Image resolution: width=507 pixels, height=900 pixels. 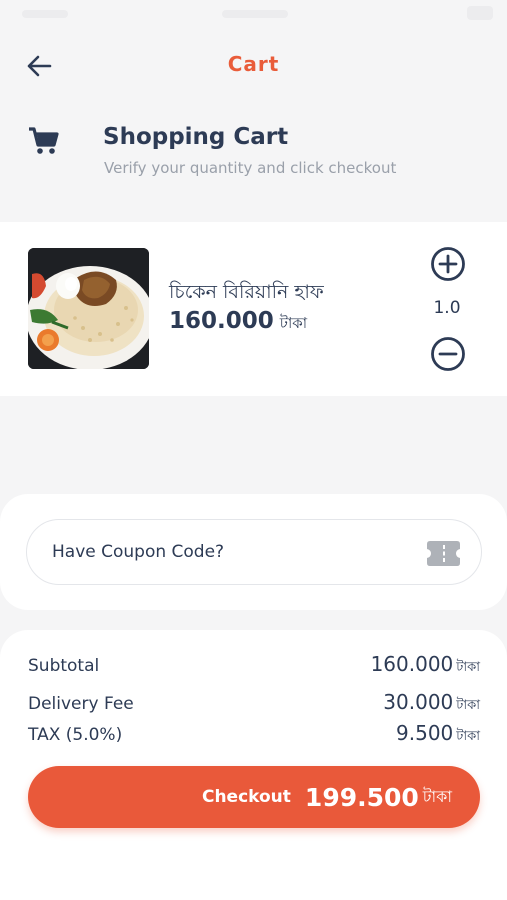 I want to click on decrease-quantity-button, so click(x=448, y=354).